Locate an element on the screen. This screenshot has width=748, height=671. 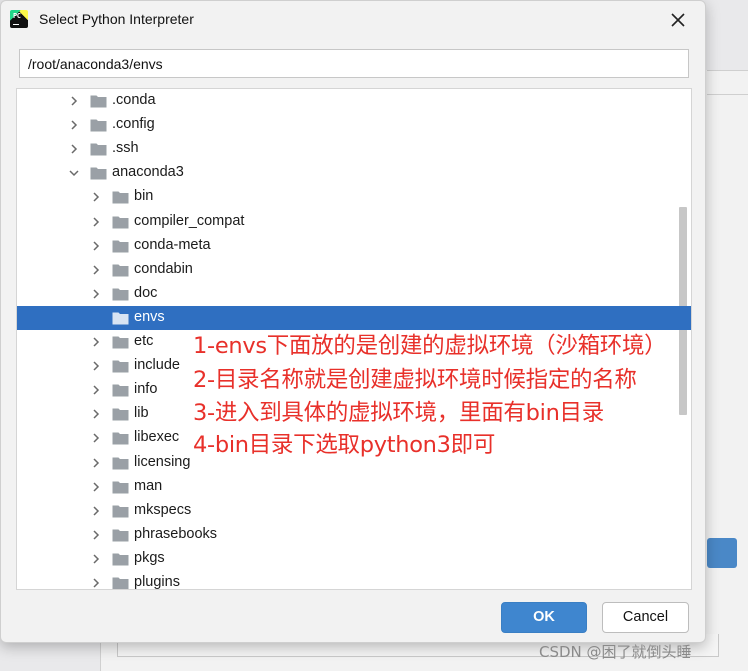
tree-row: doc is located at coordinates (354, 294).